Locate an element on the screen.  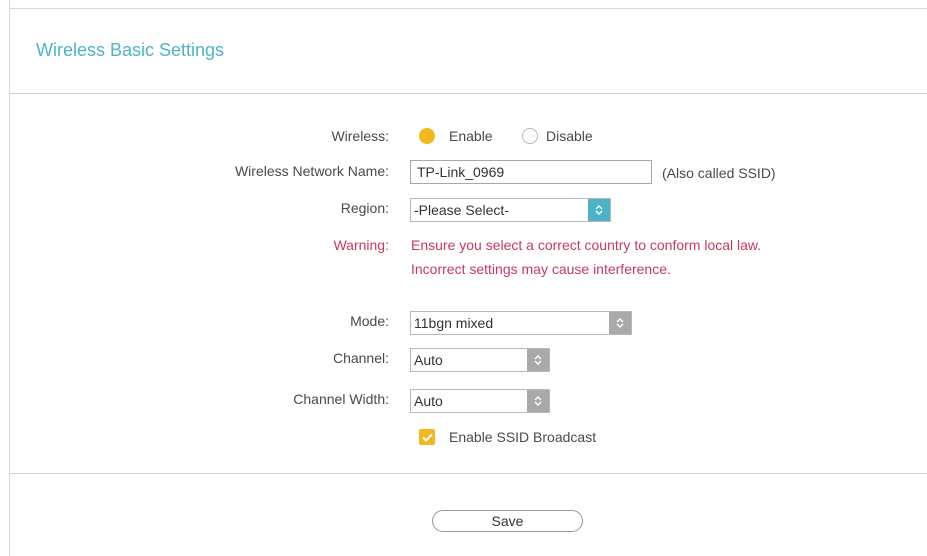
ssid-broadcast-label: Enable SSID Broadcast is located at coordinates (522, 437).